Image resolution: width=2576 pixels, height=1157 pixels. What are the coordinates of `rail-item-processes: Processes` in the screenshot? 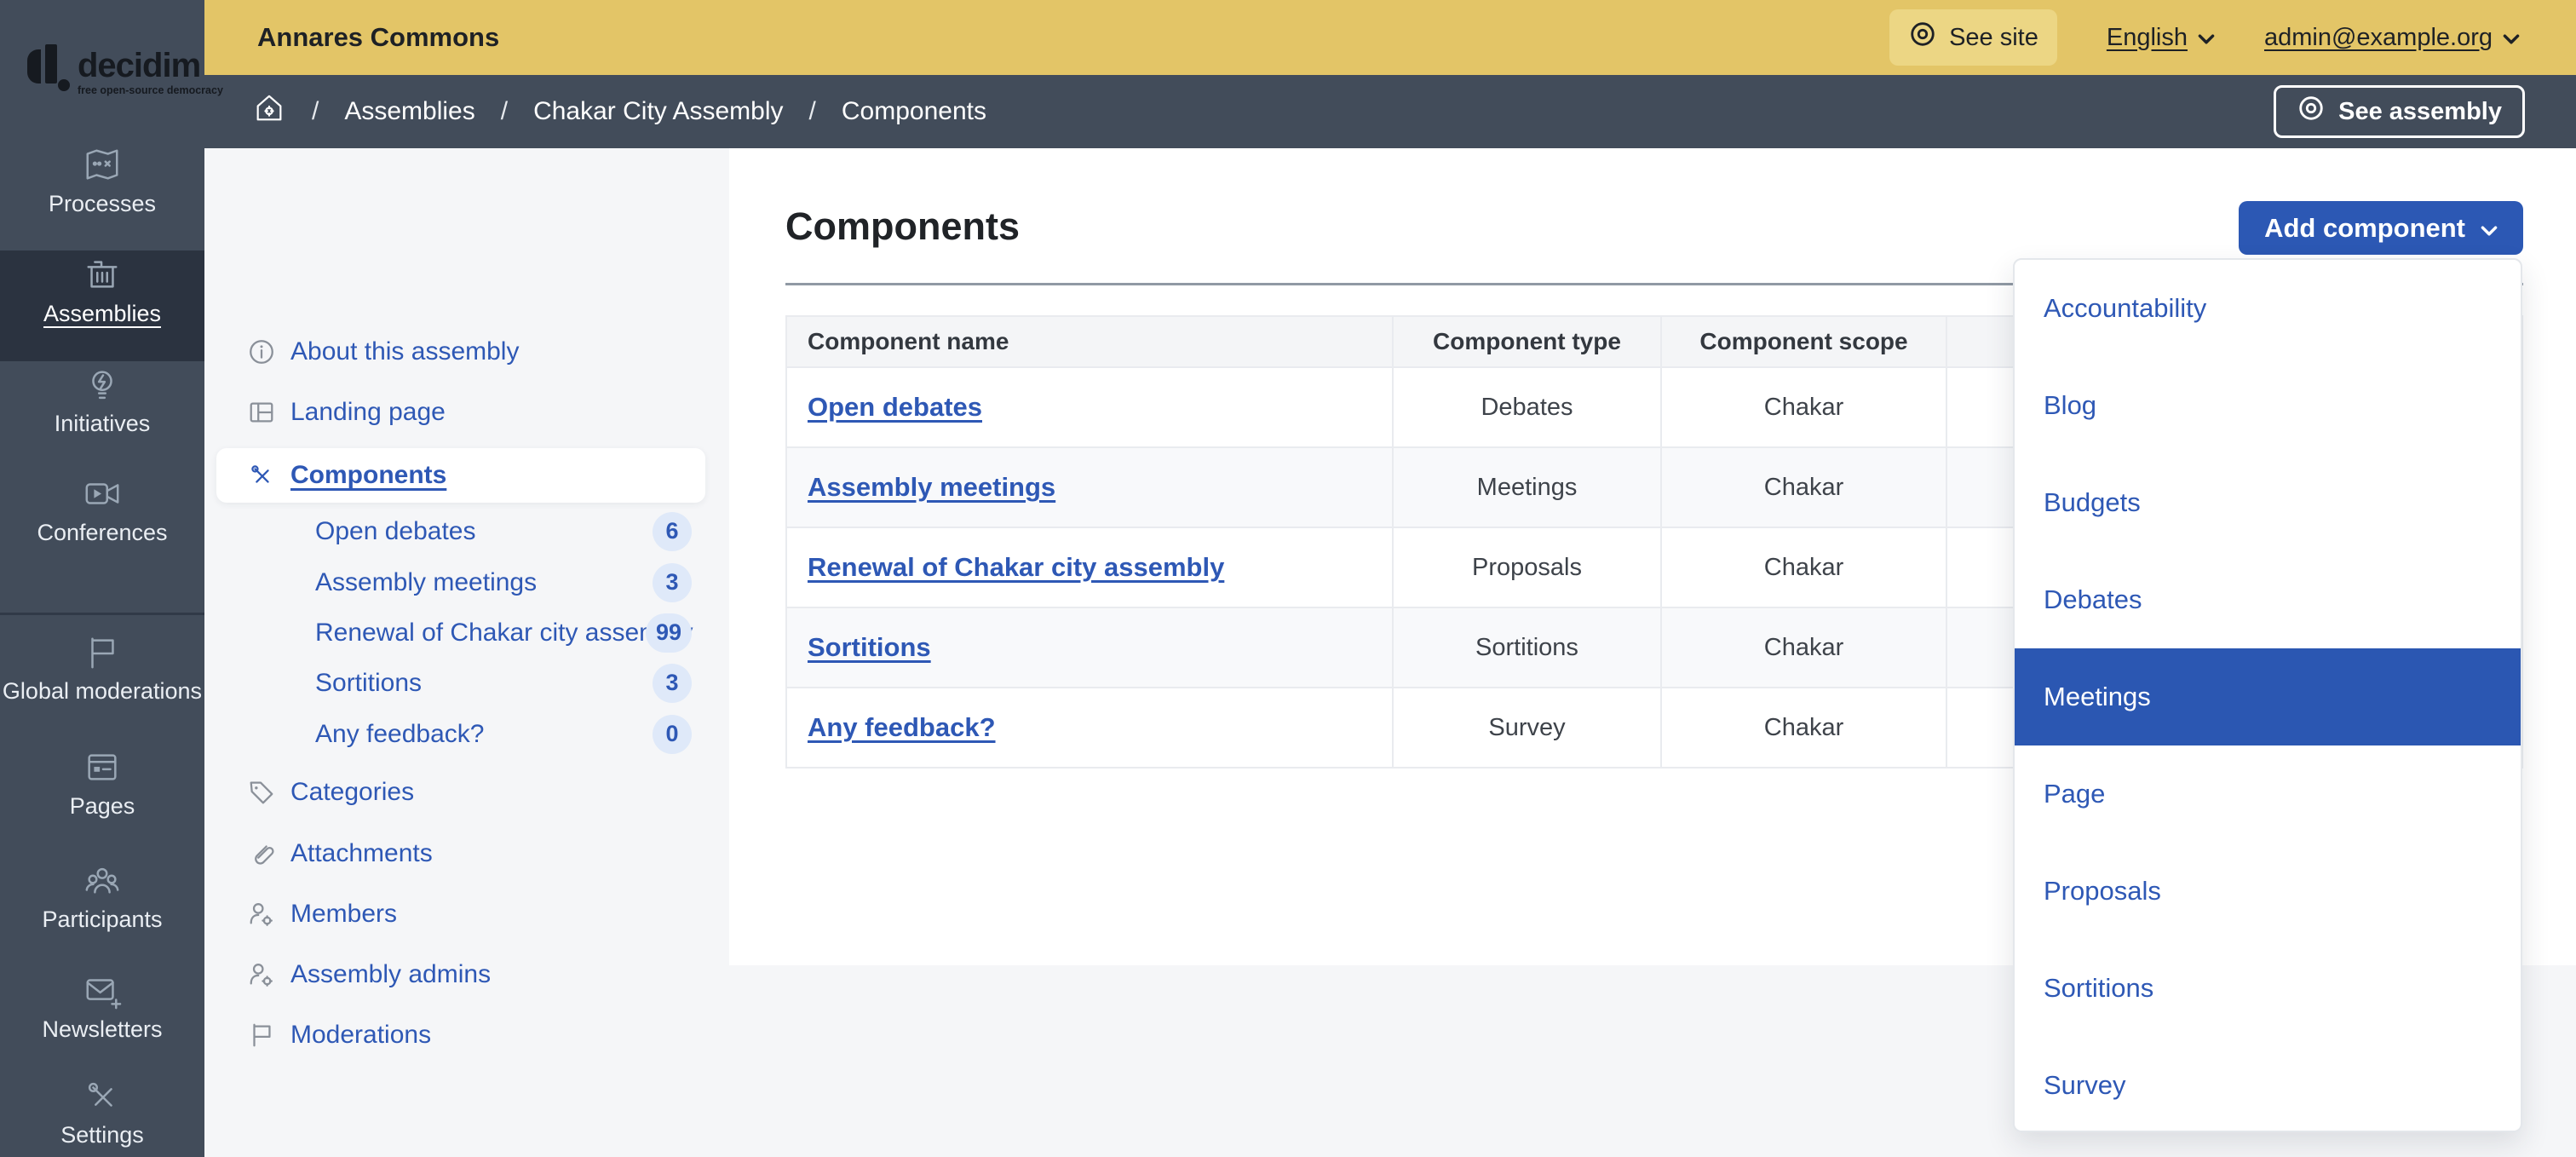 It's located at (102, 181).